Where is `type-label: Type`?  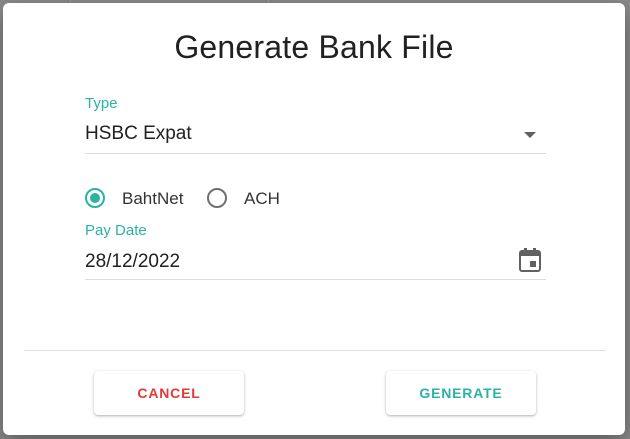
type-label: Type is located at coordinates (101, 103).